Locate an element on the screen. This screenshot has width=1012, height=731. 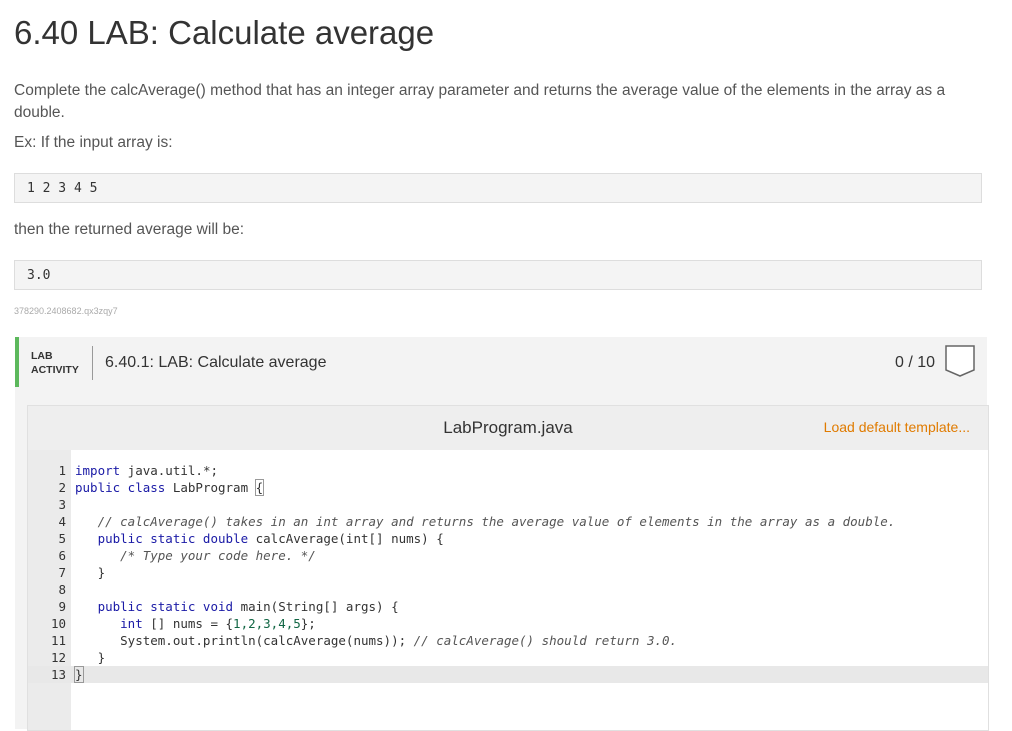
example-intro: Ex: If the input array is: is located at coordinates (93, 142).